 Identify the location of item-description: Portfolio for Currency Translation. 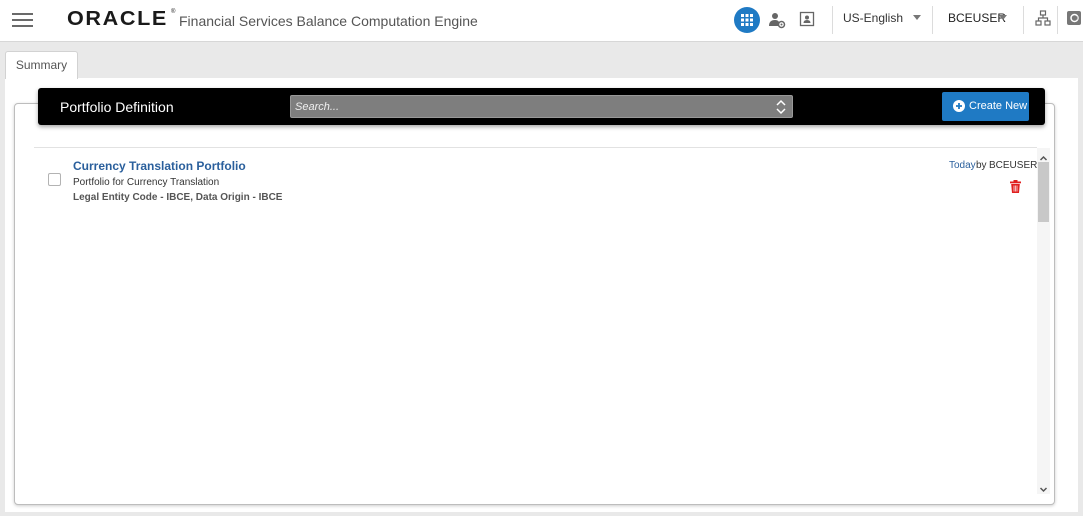
(146, 182).